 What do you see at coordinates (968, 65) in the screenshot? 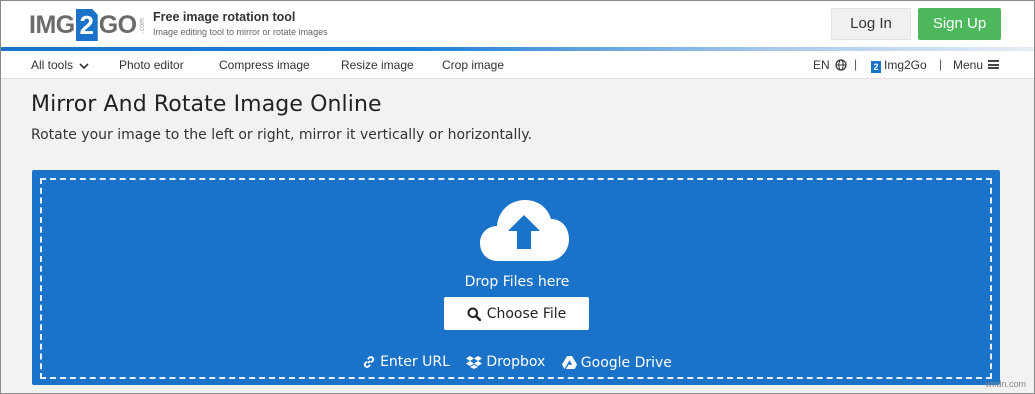
I see `nav-menu-label: Menu` at bounding box center [968, 65].